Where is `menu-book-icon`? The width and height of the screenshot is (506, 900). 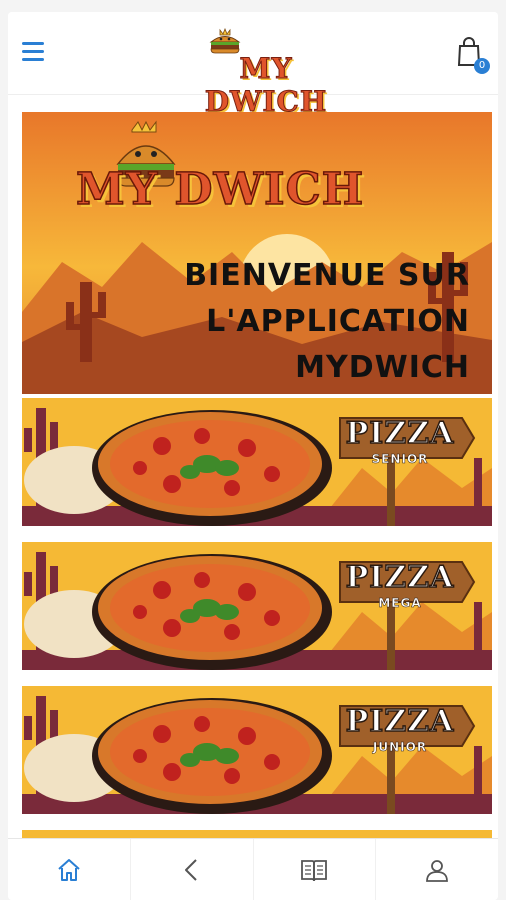
menu-book-icon is located at coordinates (314, 871).